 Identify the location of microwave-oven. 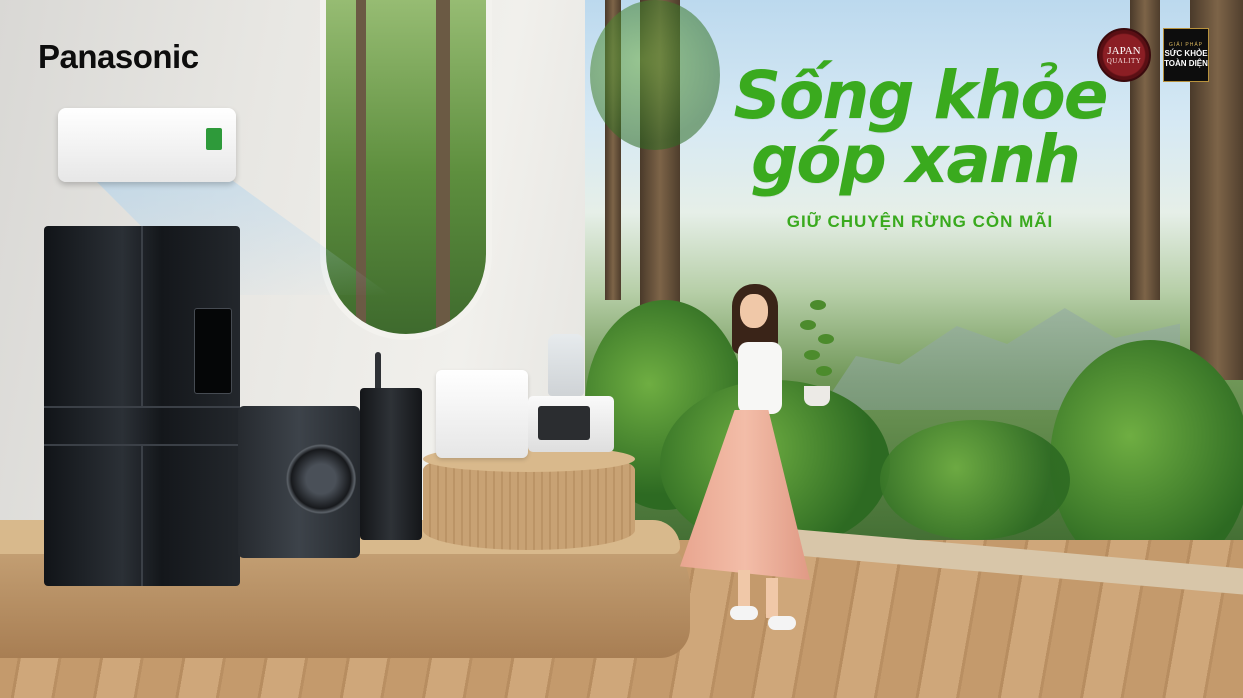
(571, 424).